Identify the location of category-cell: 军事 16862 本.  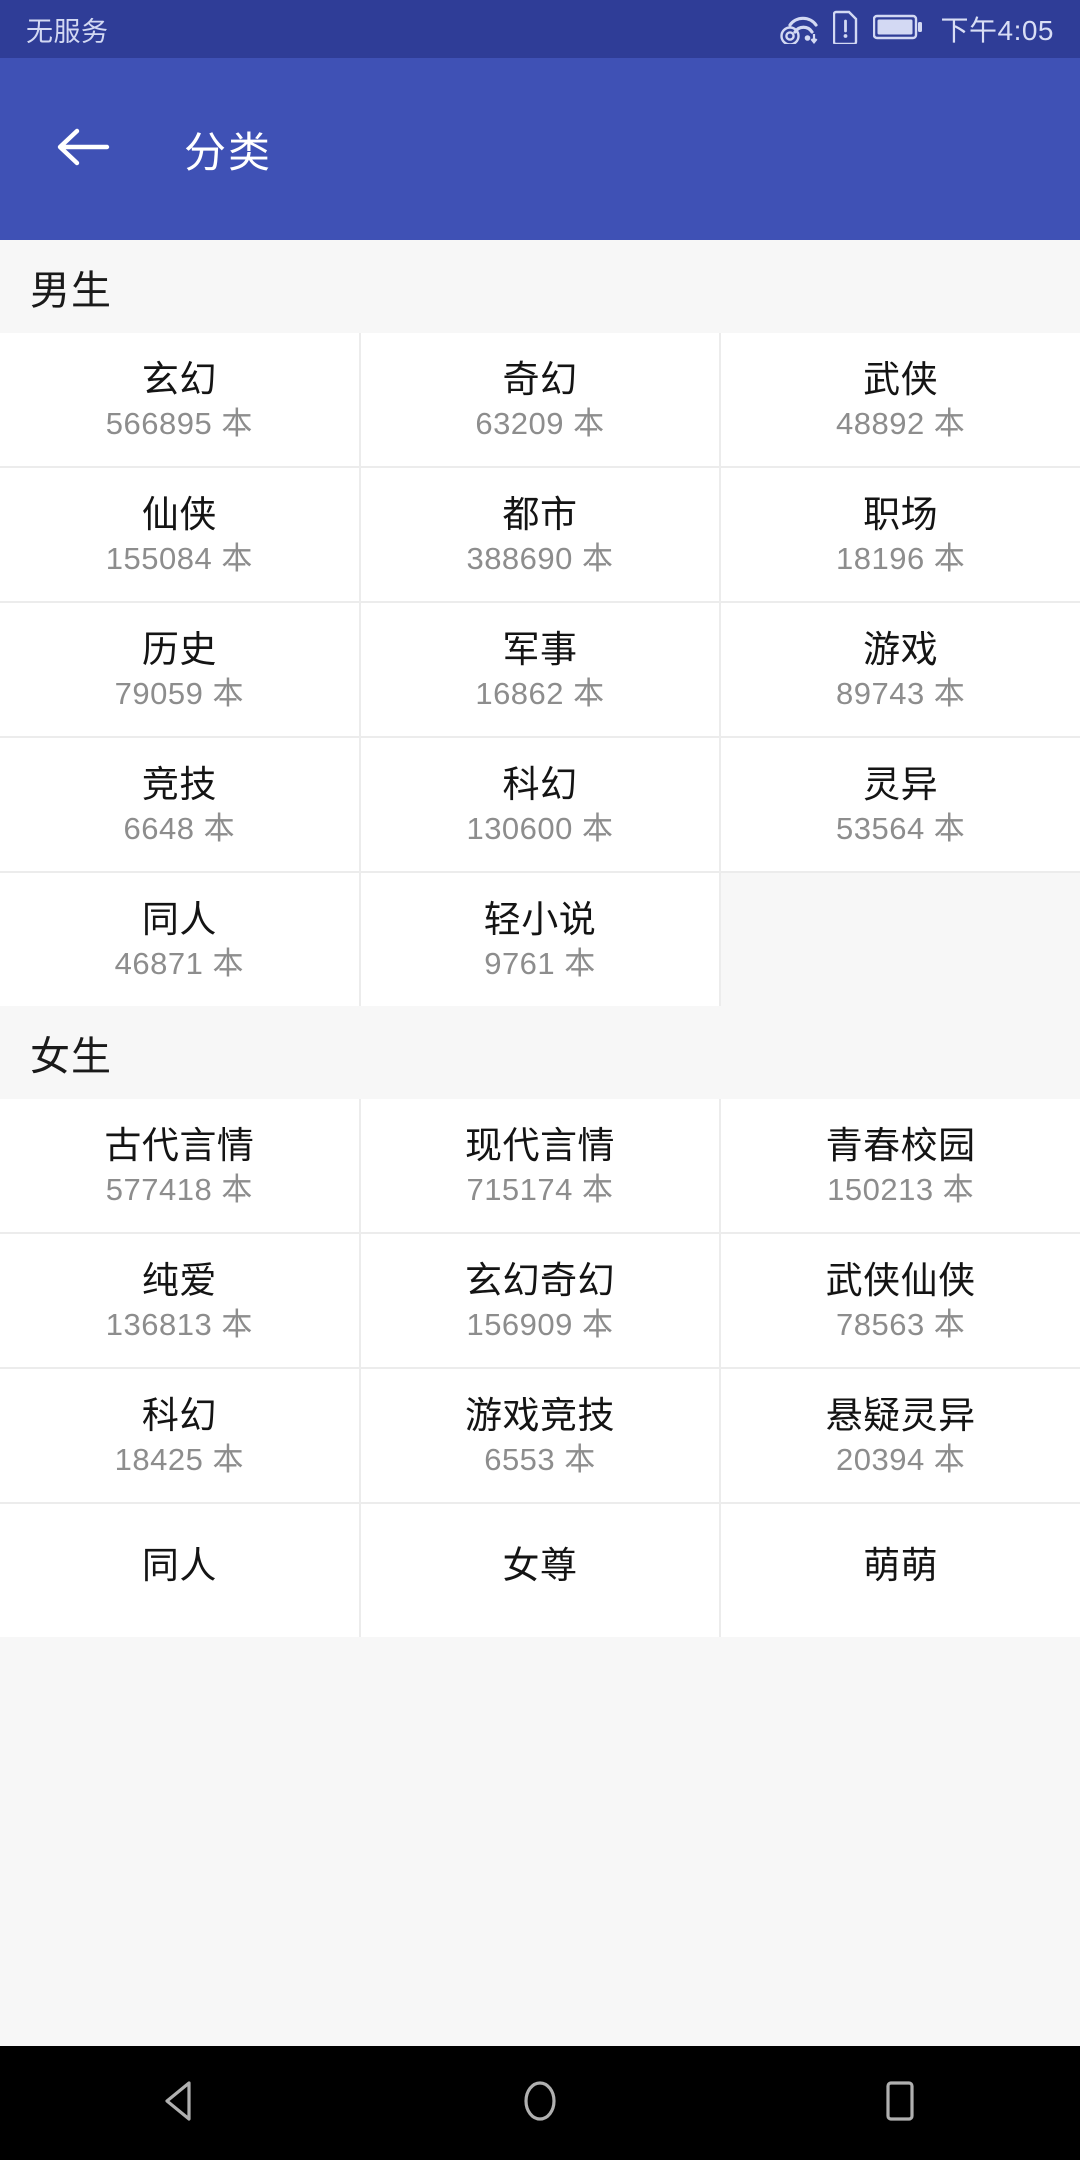
(540, 669).